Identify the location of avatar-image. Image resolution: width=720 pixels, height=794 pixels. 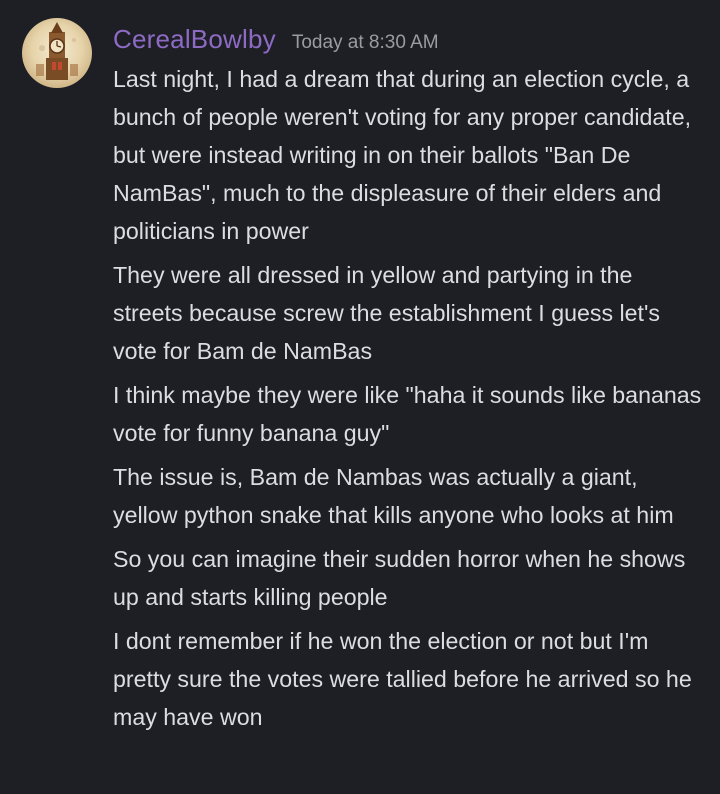
(57, 53).